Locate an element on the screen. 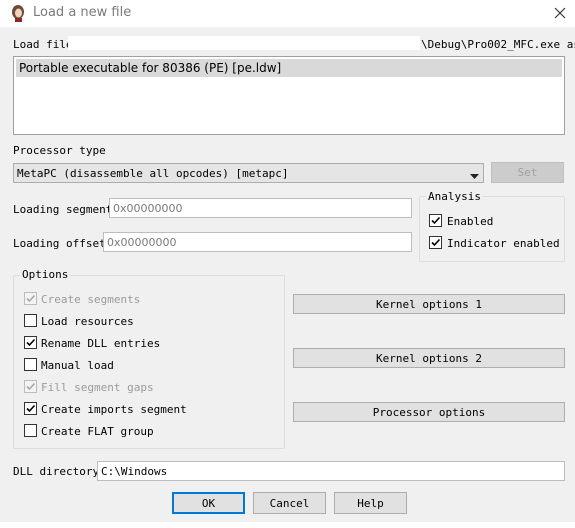  processor-type-label: Processor type is located at coordinates (59, 150).